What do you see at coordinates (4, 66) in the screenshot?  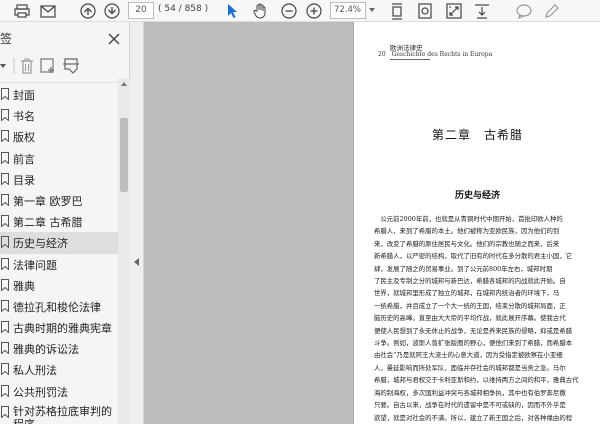 I see `options-chevron-down-icon` at bounding box center [4, 66].